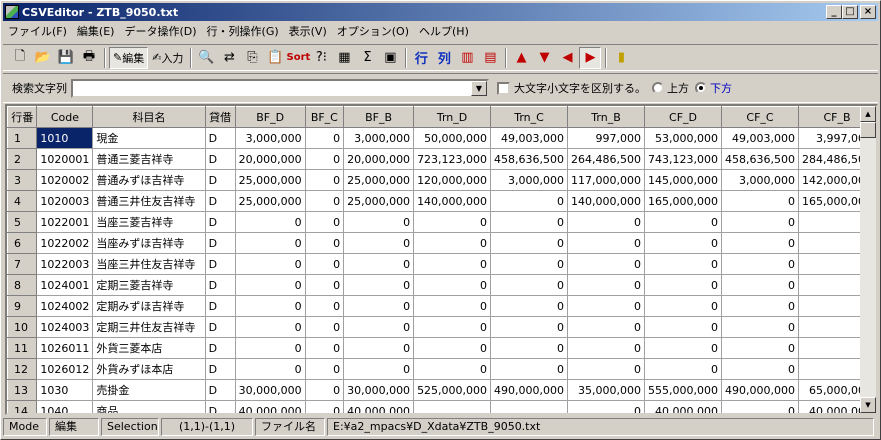 The height and width of the screenshot is (440, 881). What do you see at coordinates (683, 406) in the screenshot?
I see `table-cell: 40,000,000` at bounding box center [683, 406].